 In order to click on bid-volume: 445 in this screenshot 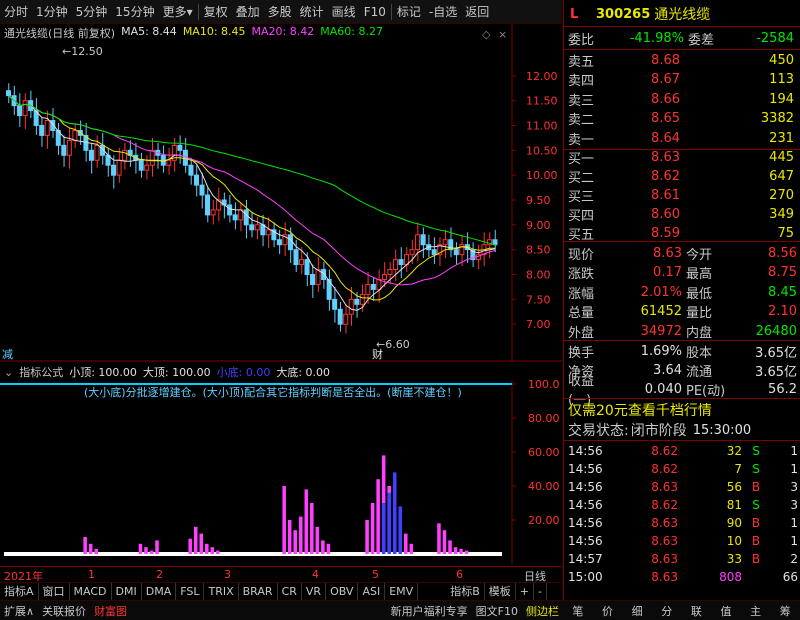, I will do `click(781, 157)`.